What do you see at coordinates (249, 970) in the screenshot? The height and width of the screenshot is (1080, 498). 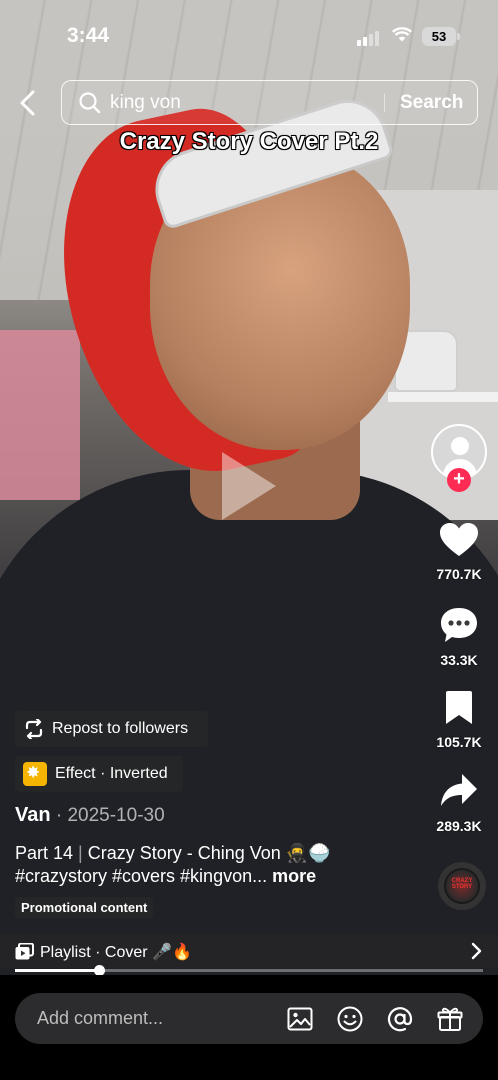 I see `video-progress-bar` at bounding box center [249, 970].